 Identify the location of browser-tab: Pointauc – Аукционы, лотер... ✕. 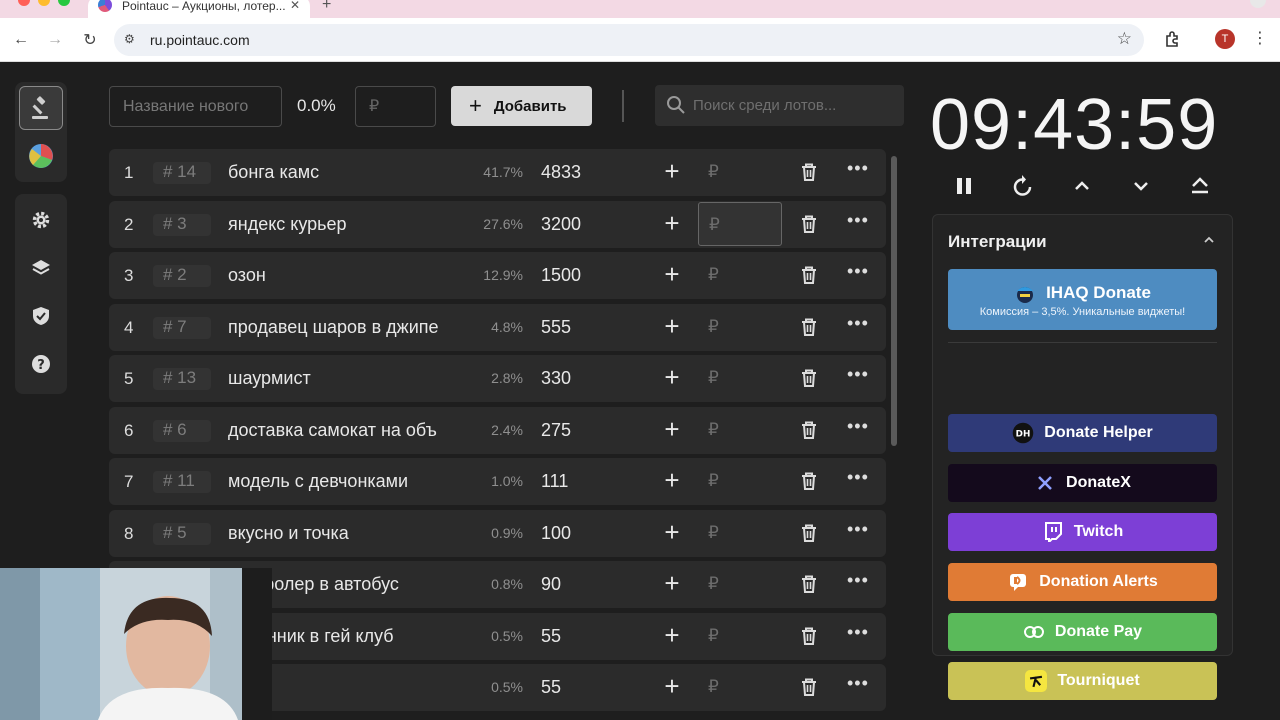
(199, 9).